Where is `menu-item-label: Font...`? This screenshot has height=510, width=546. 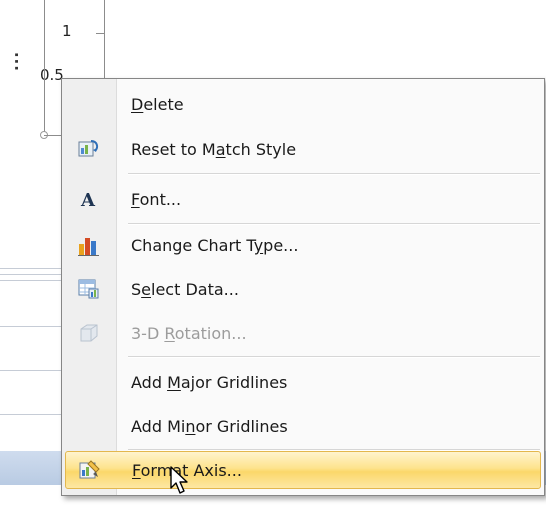
menu-item-label: Font... is located at coordinates (156, 199).